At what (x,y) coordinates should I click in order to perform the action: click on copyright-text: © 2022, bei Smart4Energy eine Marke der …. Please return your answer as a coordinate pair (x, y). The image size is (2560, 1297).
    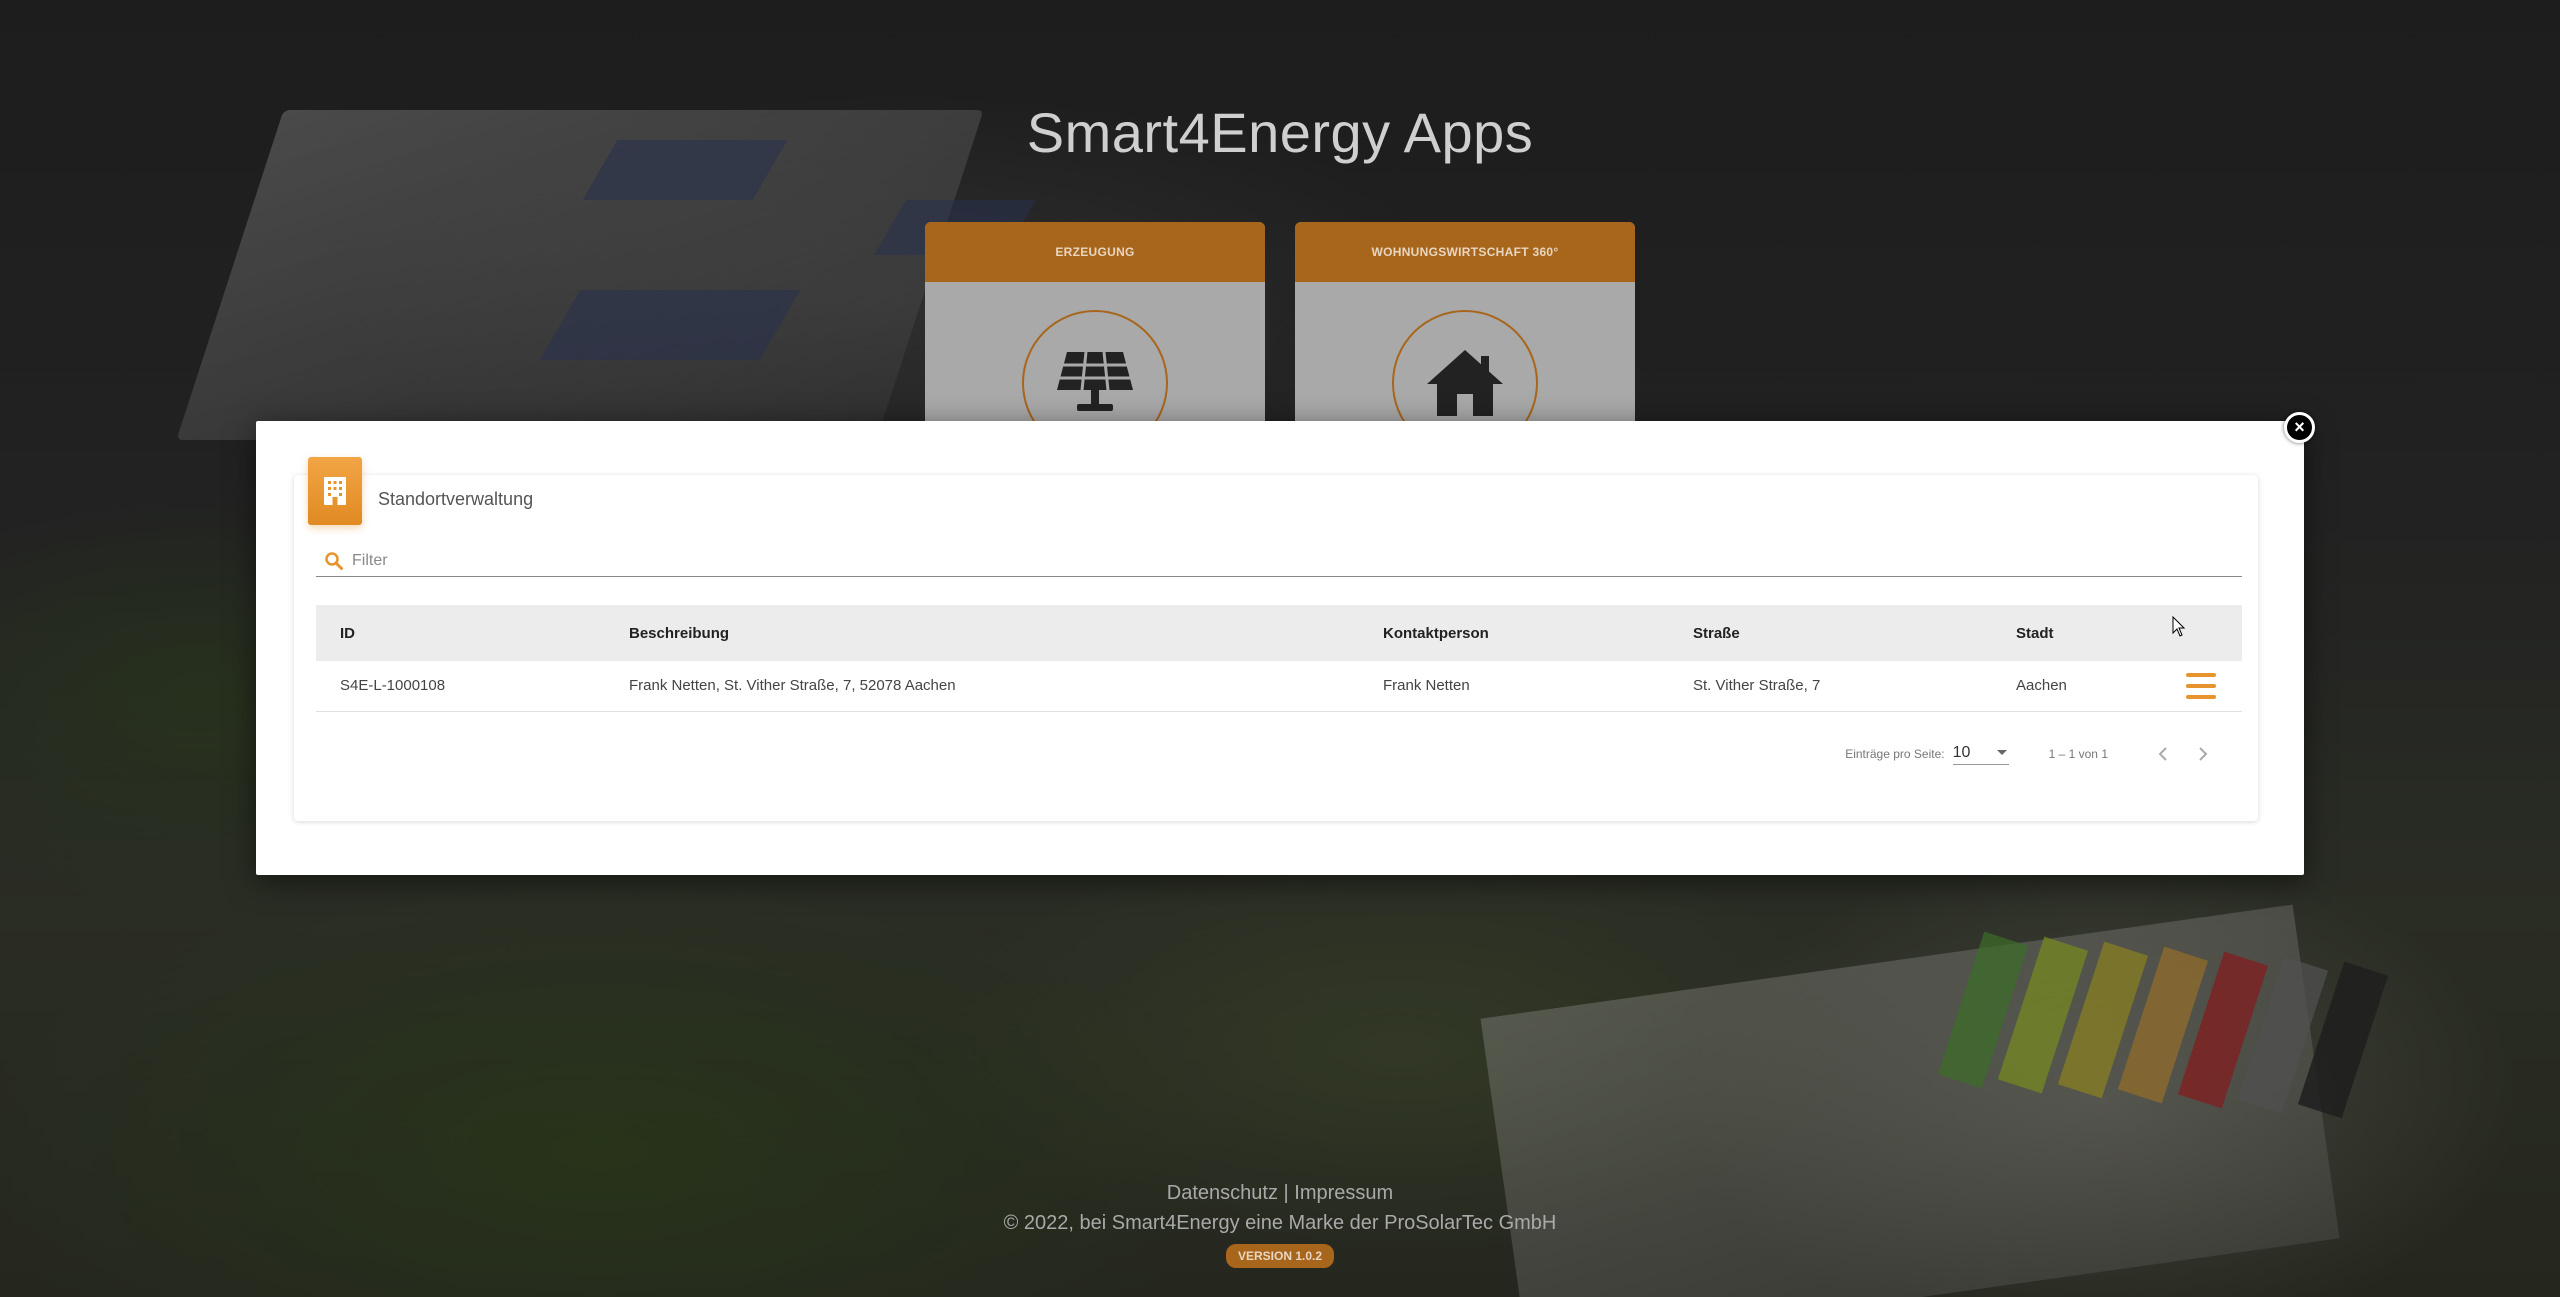
    Looking at the image, I should click on (1280, 1223).